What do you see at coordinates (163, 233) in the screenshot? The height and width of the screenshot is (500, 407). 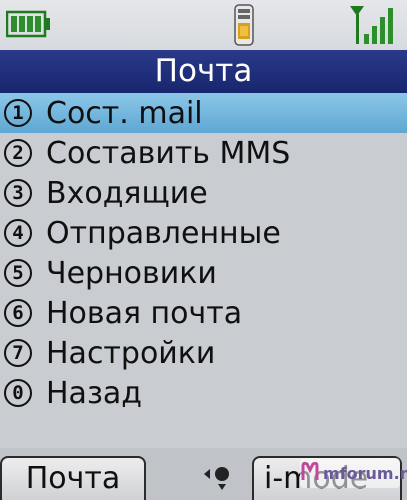 I see `menu-item-label: Отправленные` at bounding box center [163, 233].